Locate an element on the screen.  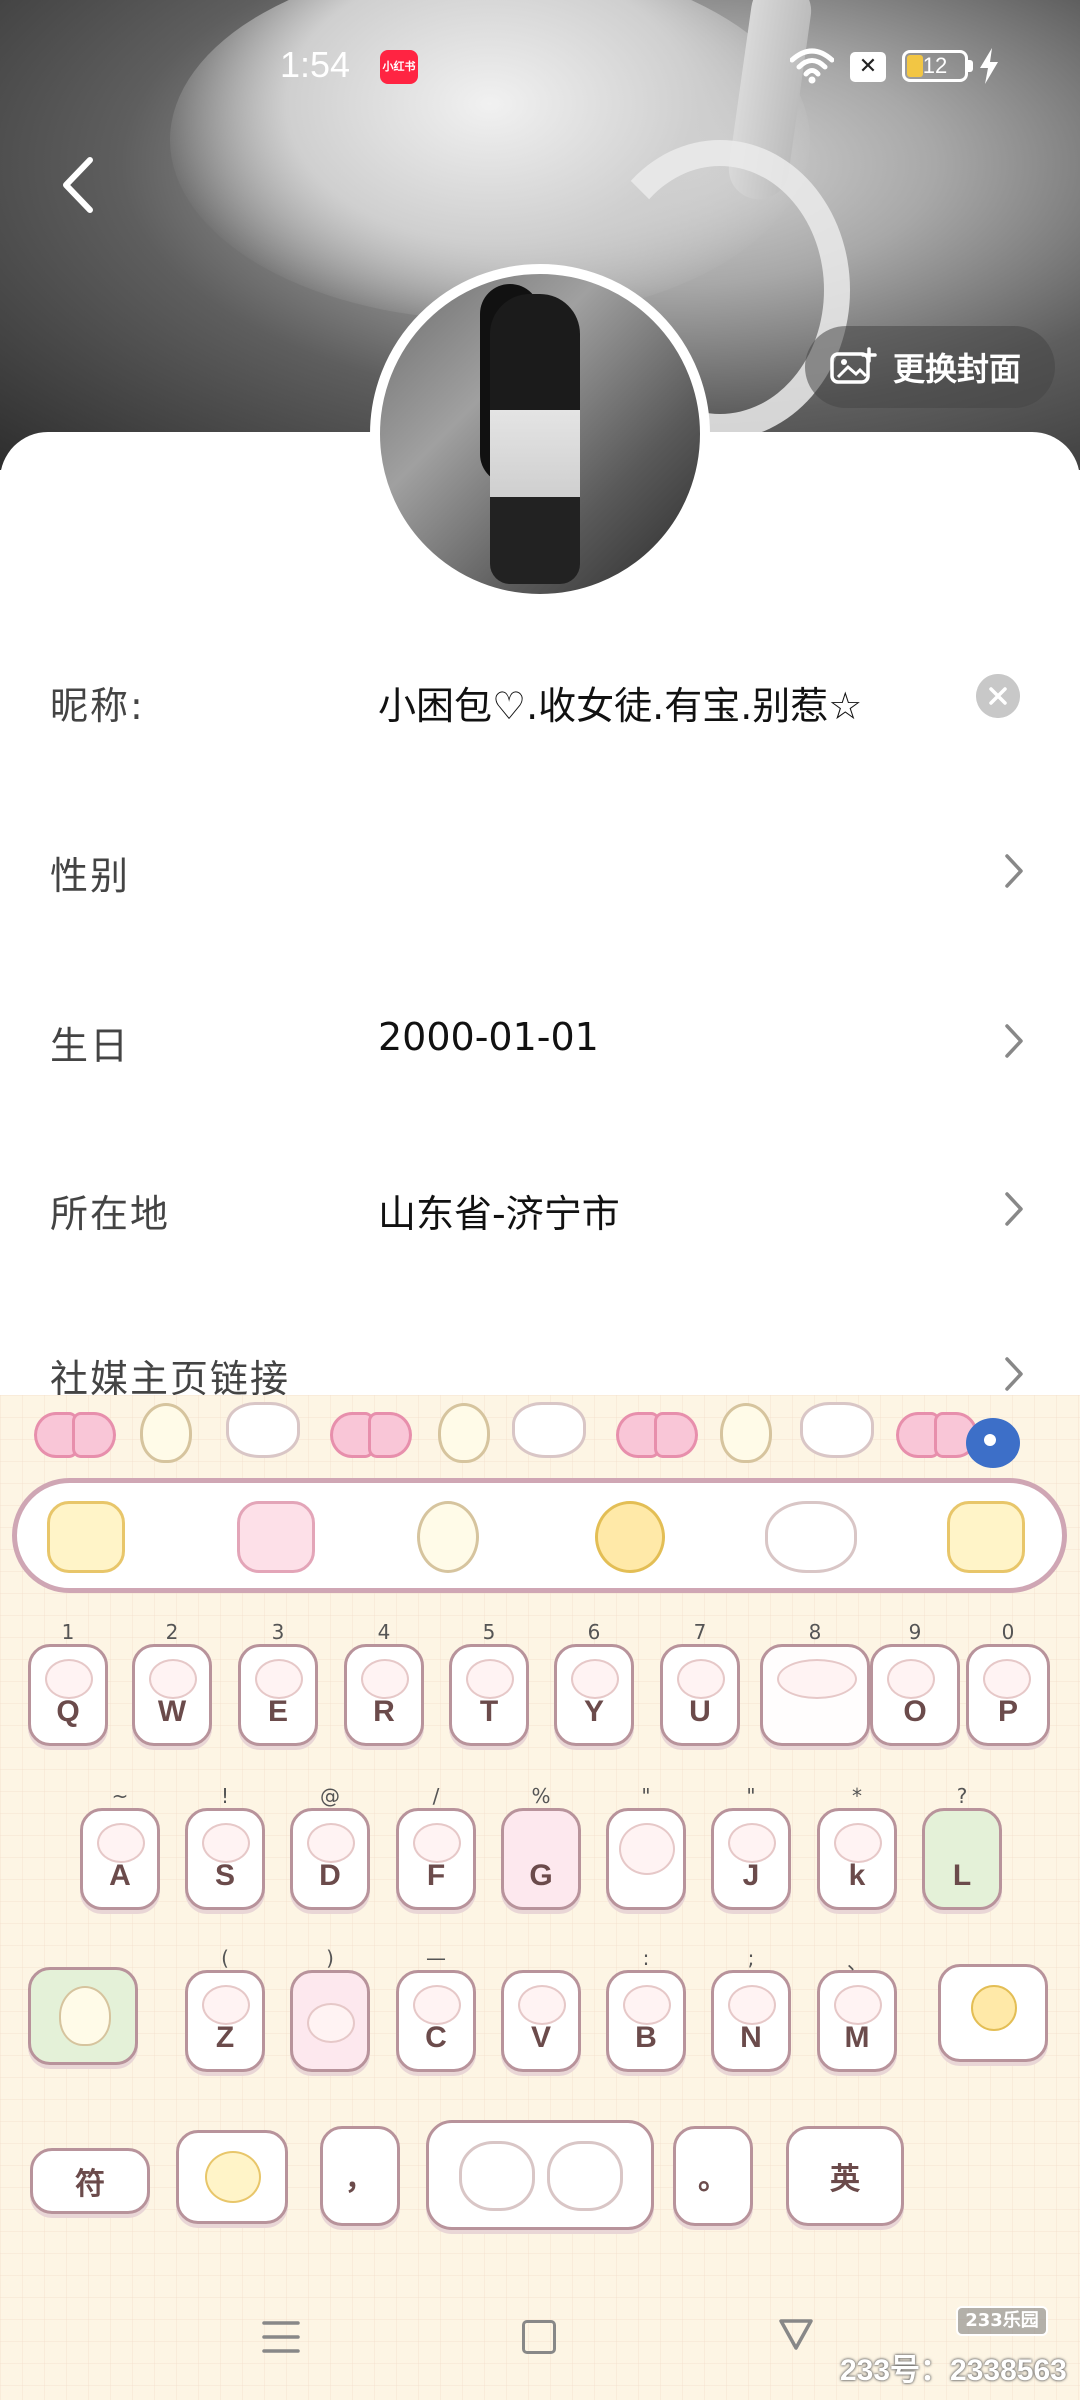
nickname-row: 昵称: 小困包♡.收女徒.有宝.别惹☆ is located at coordinates (540, 700).